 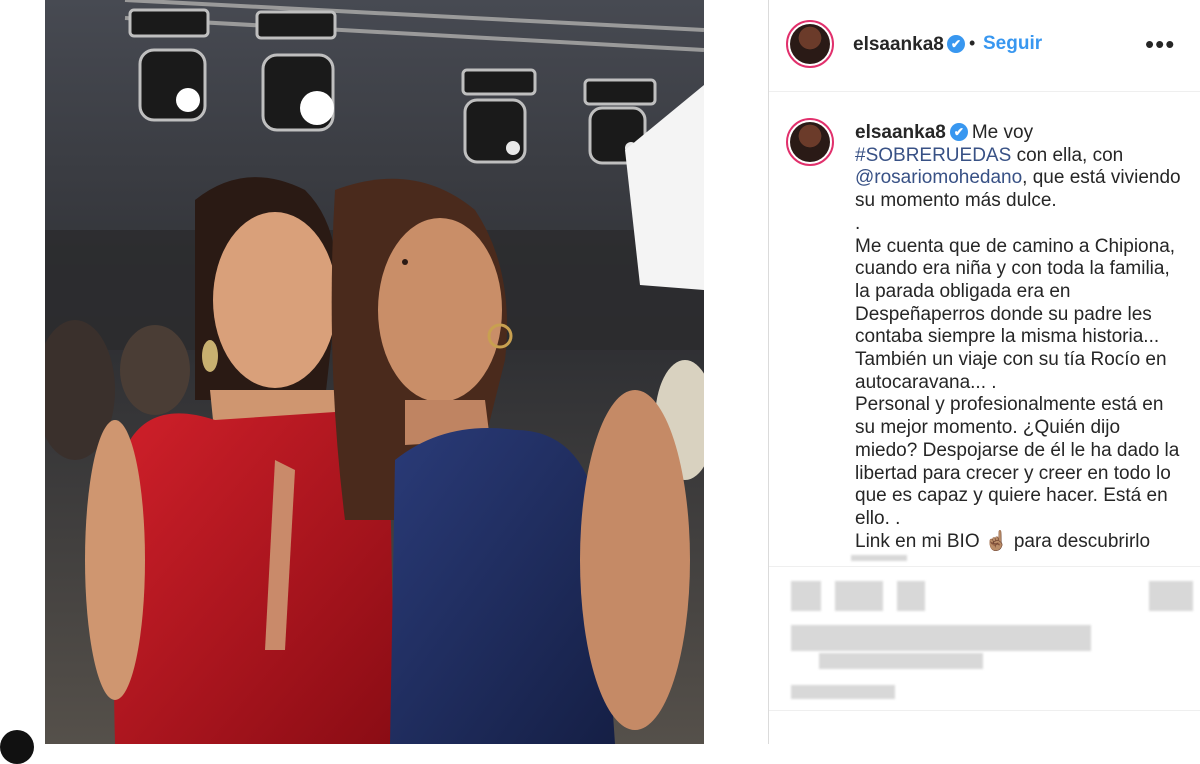 What do you see at coordinates (933, 155) in the screenshot?
I see `hashtag-link: #SOBRERUEDAS` at bounding box center [933, 155].